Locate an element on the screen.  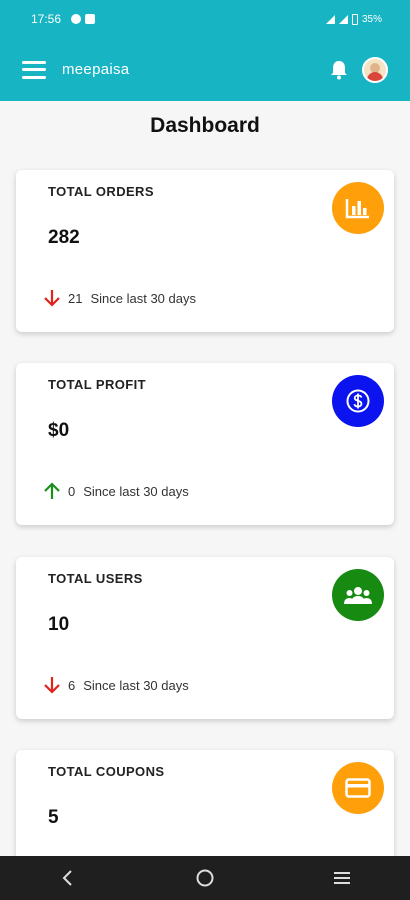
notification-message-icon is located at coordinates (90, 19).